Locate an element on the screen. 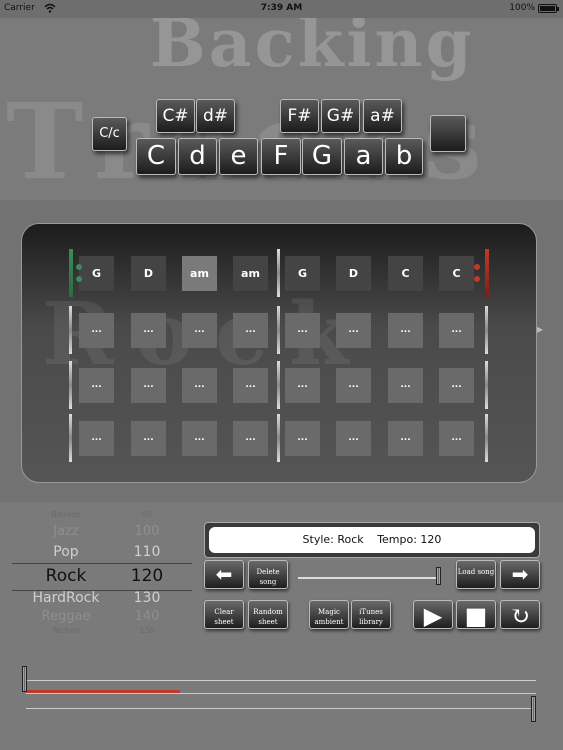  timeline-start-thumb is located at coordinates (24, 679).